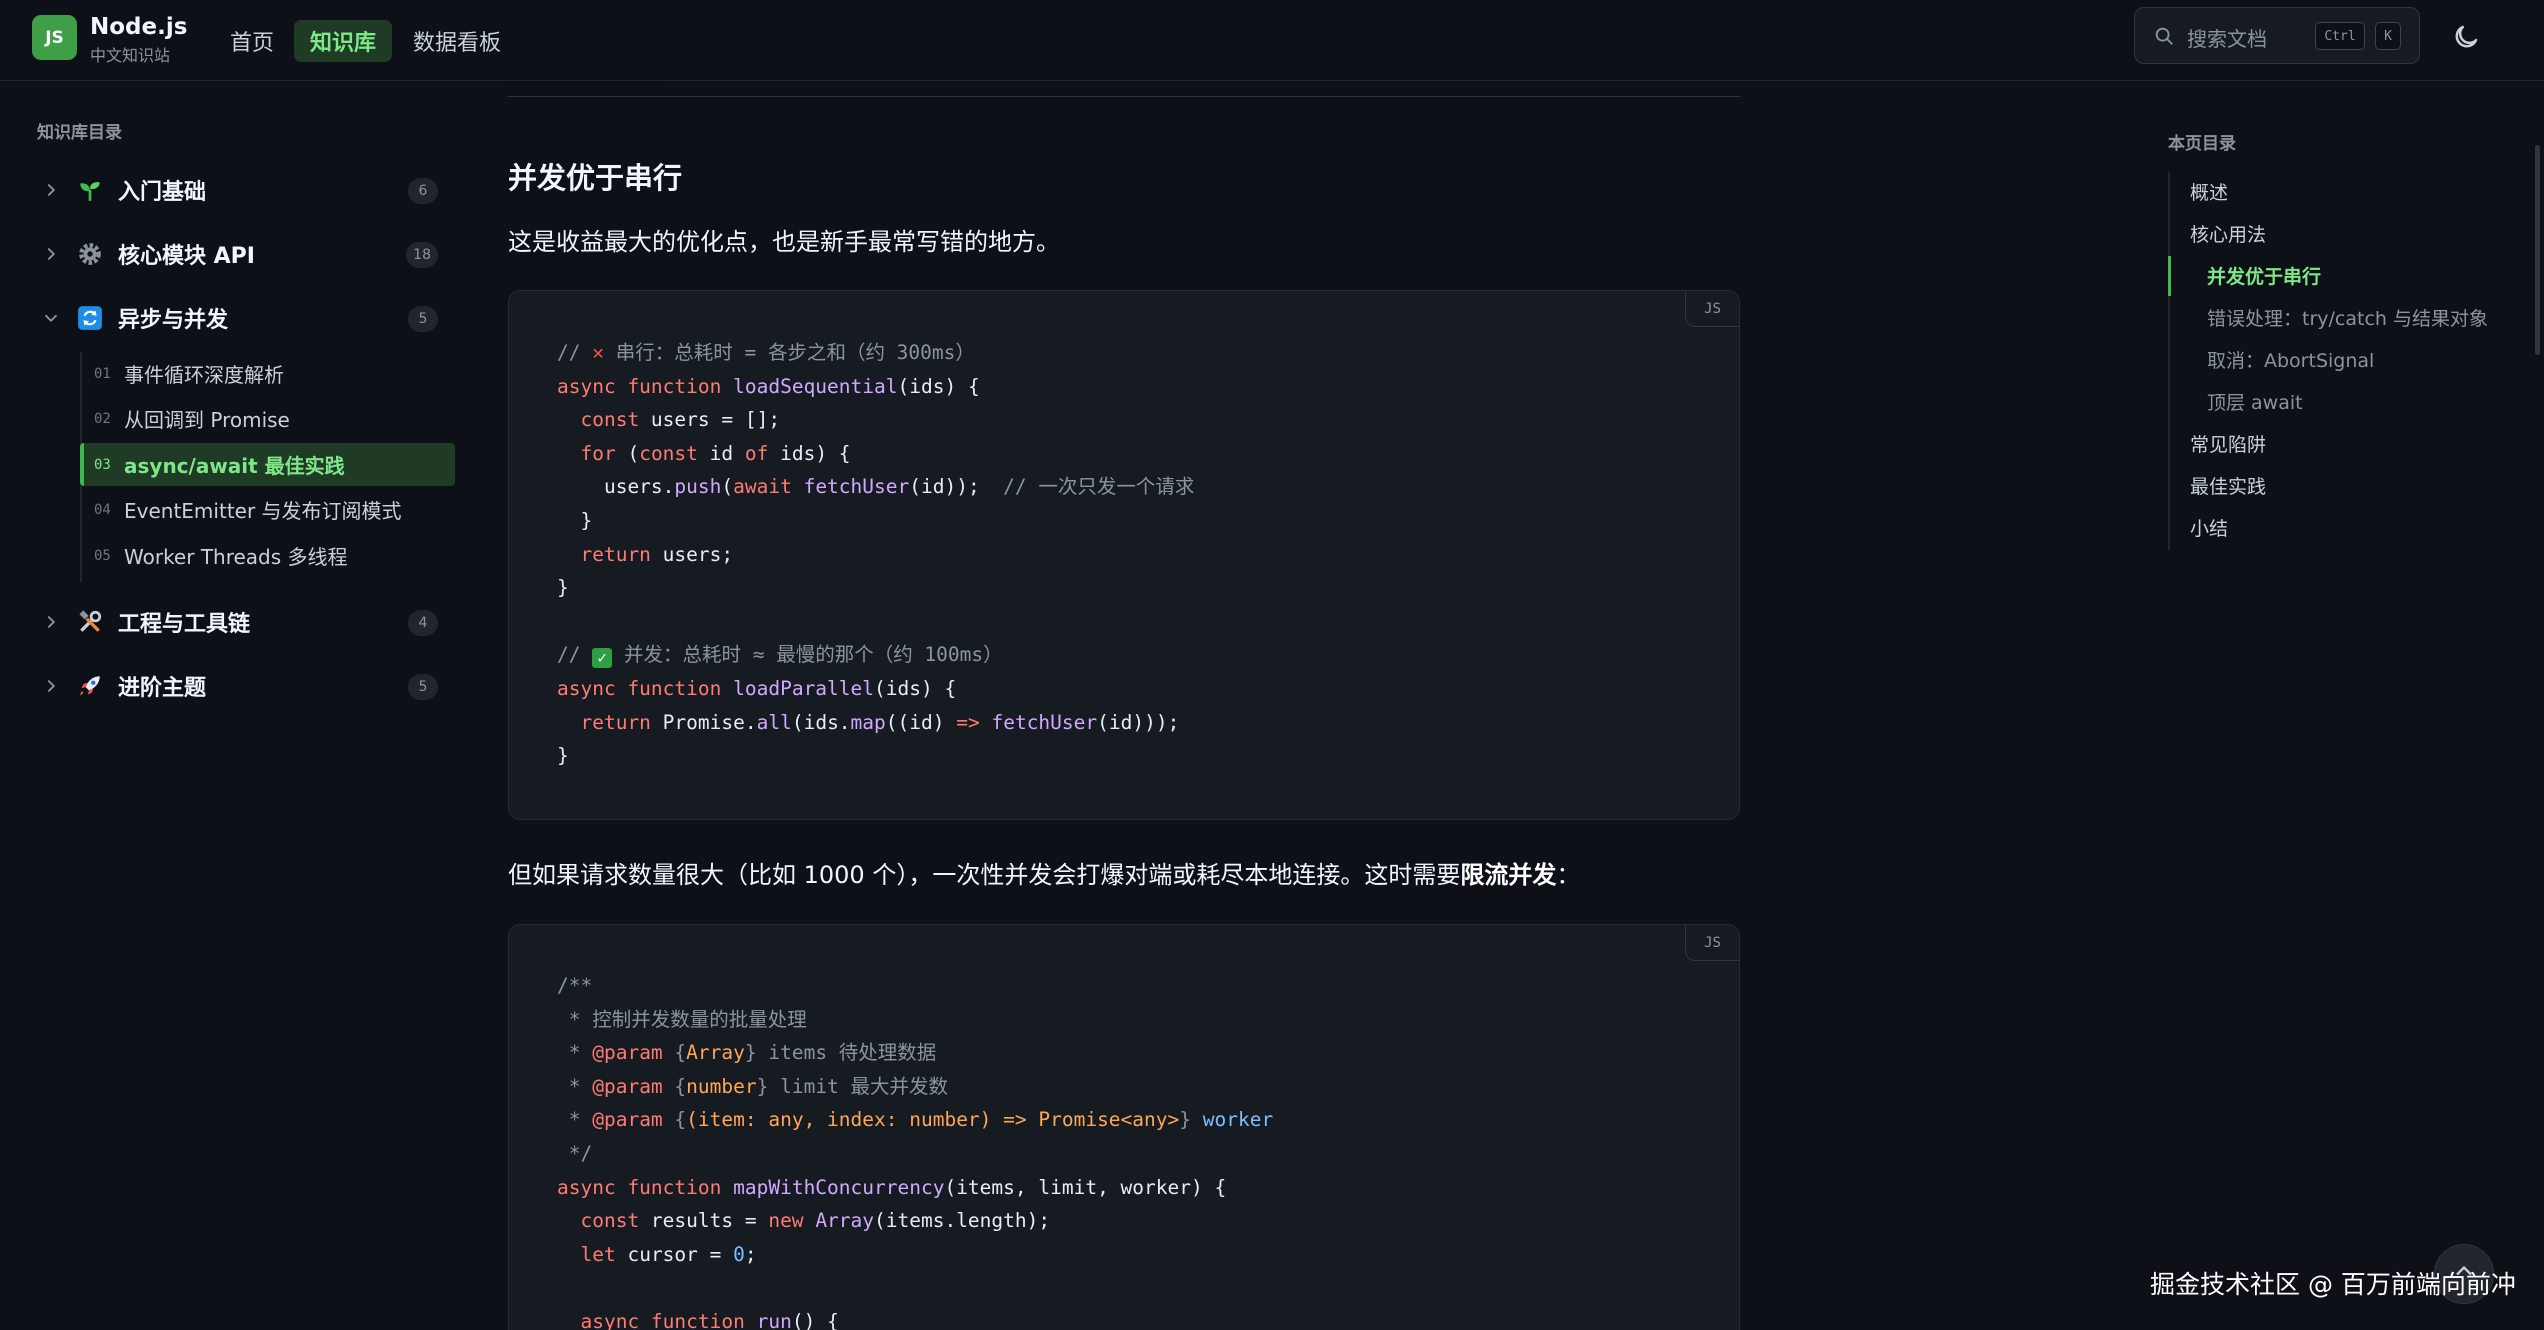  Describe the element at coordinates (2228, 233) in the screenshot. I see `toc-link-core-usage: 核心用法` at that location.